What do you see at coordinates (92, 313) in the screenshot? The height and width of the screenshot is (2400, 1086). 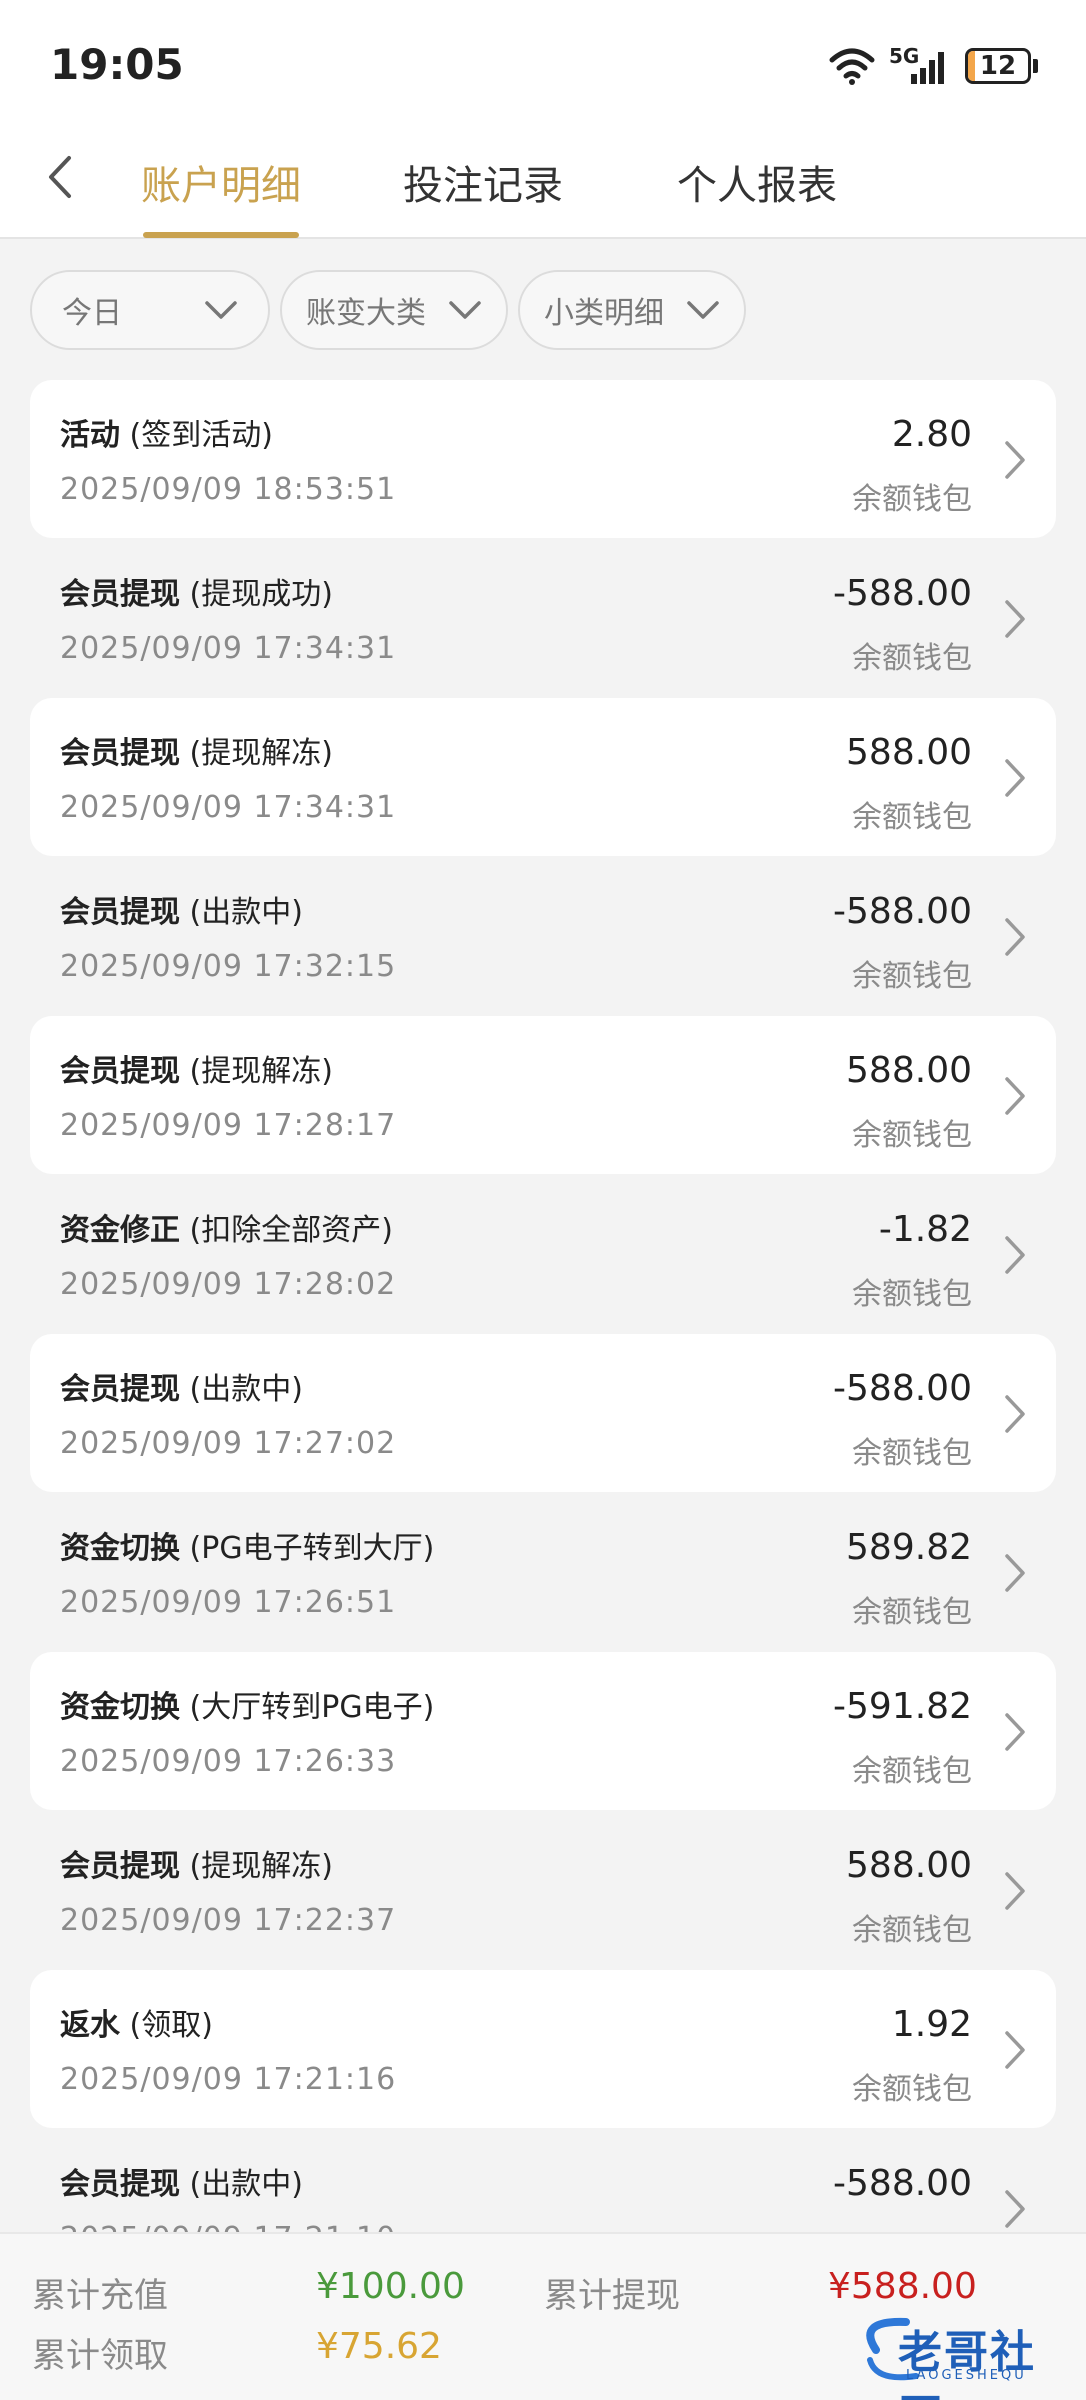 I see `date-filter-label: 今日` at bounding box center [92, 313].